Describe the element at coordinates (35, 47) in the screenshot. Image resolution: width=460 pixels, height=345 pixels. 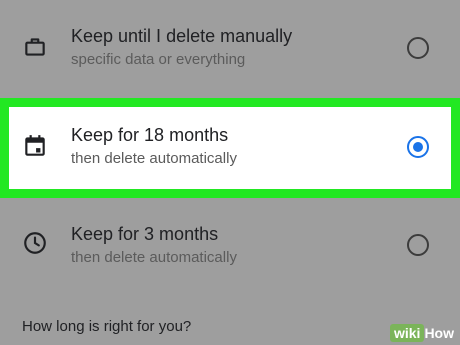
I see `briefcase-icon` at that location.